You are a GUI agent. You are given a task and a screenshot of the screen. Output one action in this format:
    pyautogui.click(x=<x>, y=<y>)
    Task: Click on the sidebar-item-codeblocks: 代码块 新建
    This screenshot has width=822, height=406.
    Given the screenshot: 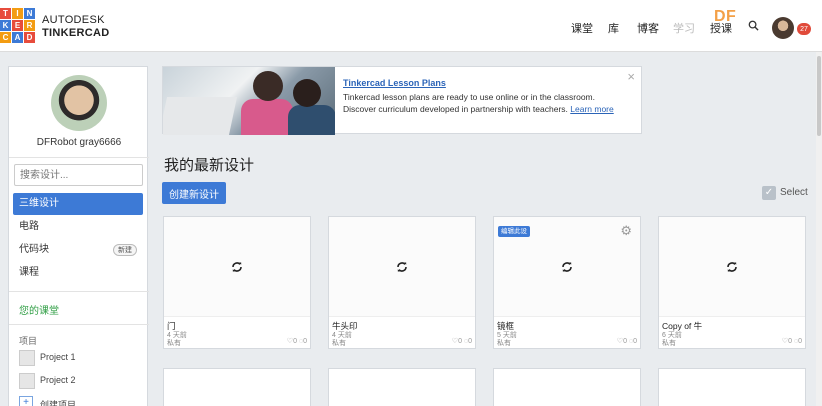 What is the action you would take?
    pyautogui.click(x=78, y=250)
    